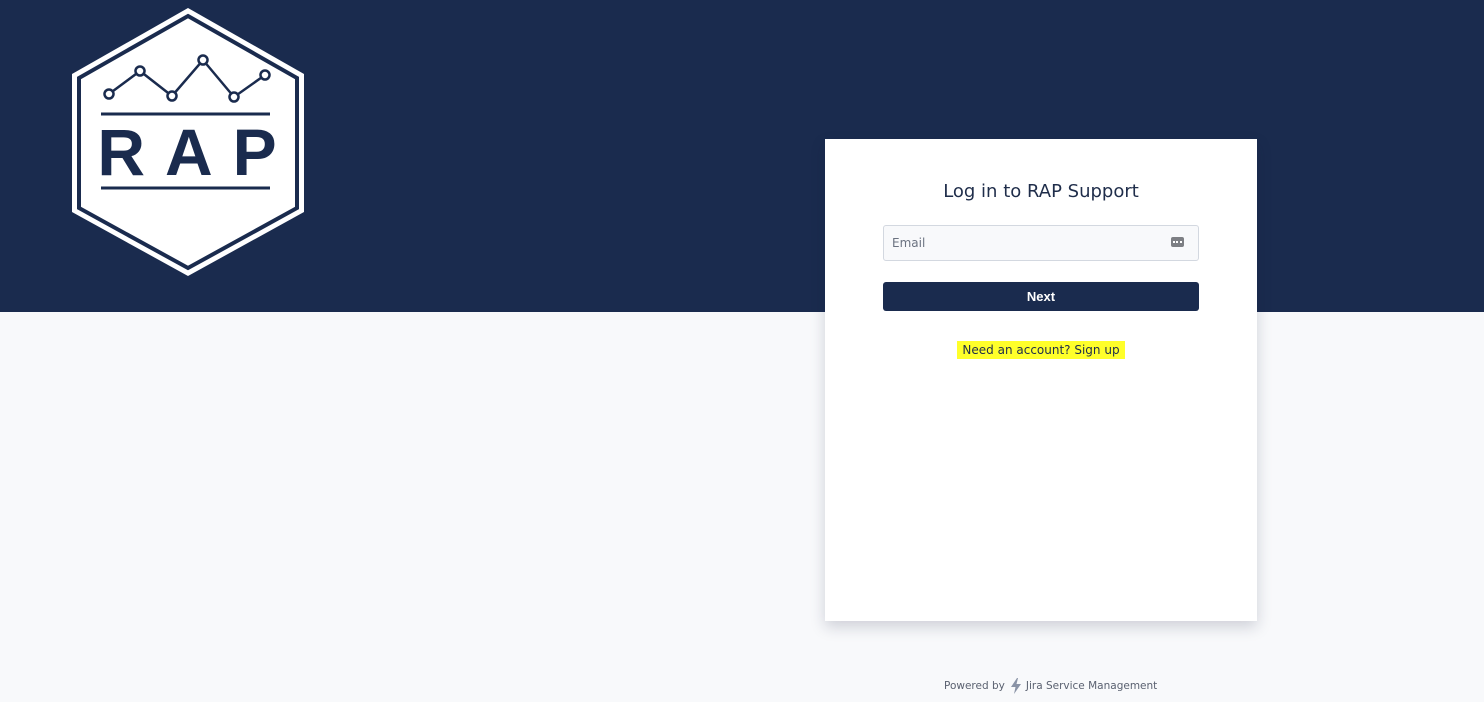  I want to click on signup-row: Need an account? Sign up, so click(1041, 350).